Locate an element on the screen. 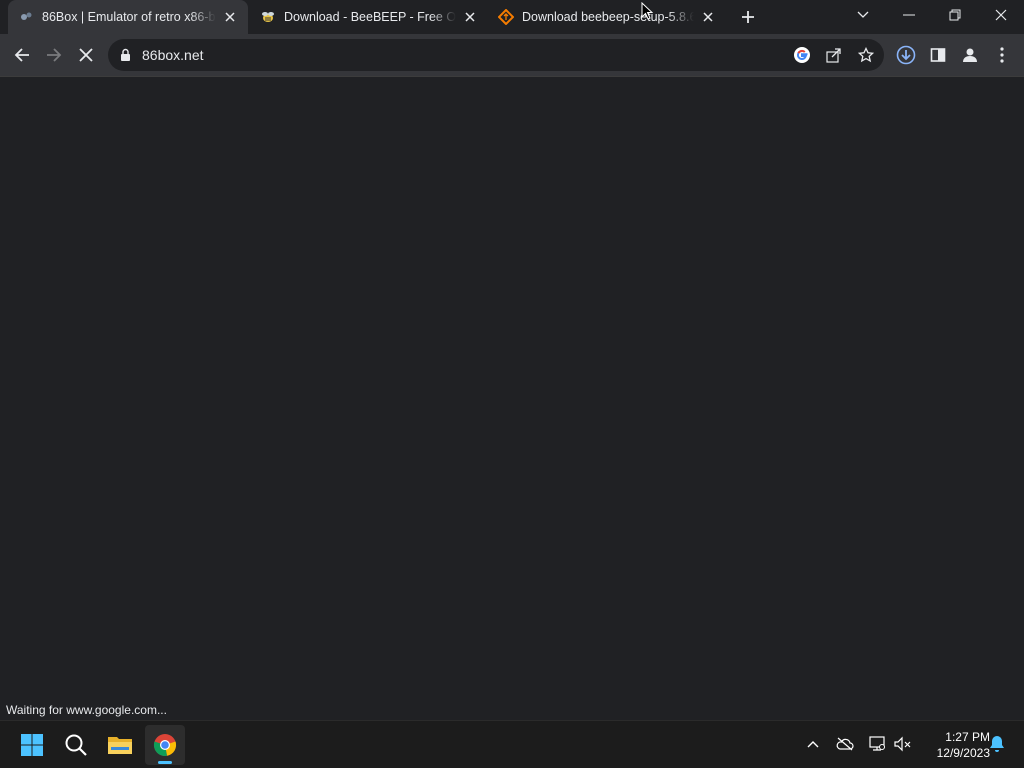  tab-title: 86Box | Emulator of retro x86-based is located at coordinates (129, 17).